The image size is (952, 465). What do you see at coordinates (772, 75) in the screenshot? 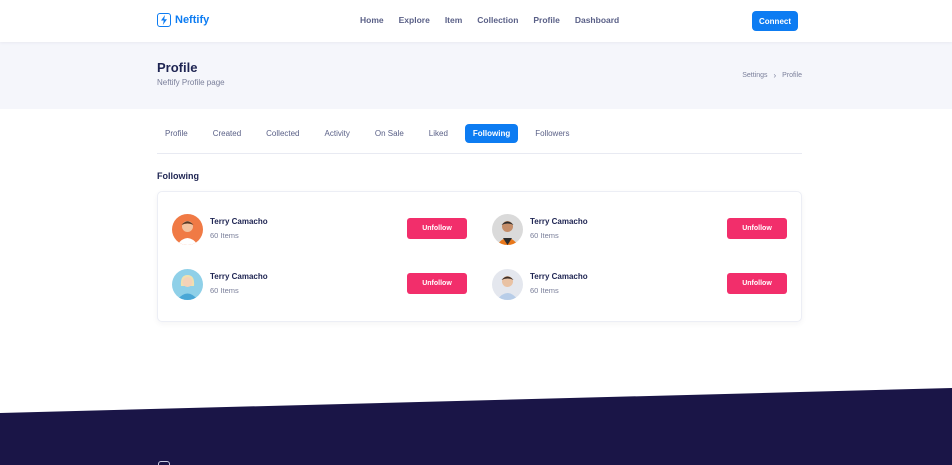
I see `breadcrumb: Settings › Profile` at bounding box center [772, 75].